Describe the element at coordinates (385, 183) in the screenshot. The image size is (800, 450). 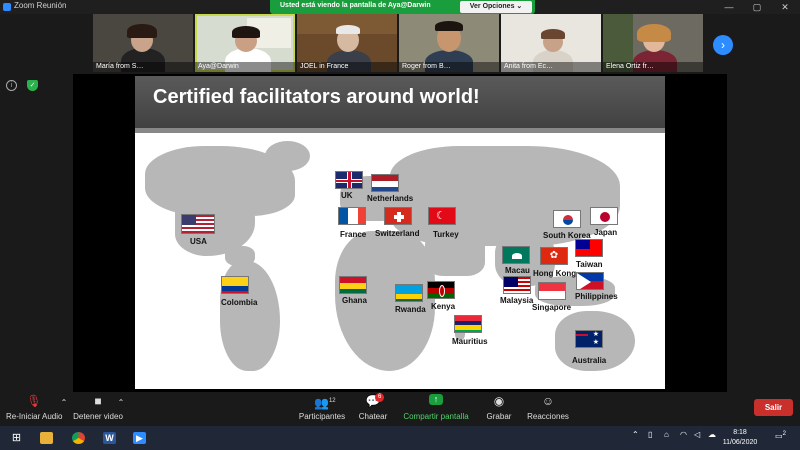
I see `netherlands-flag-icon` at that location.